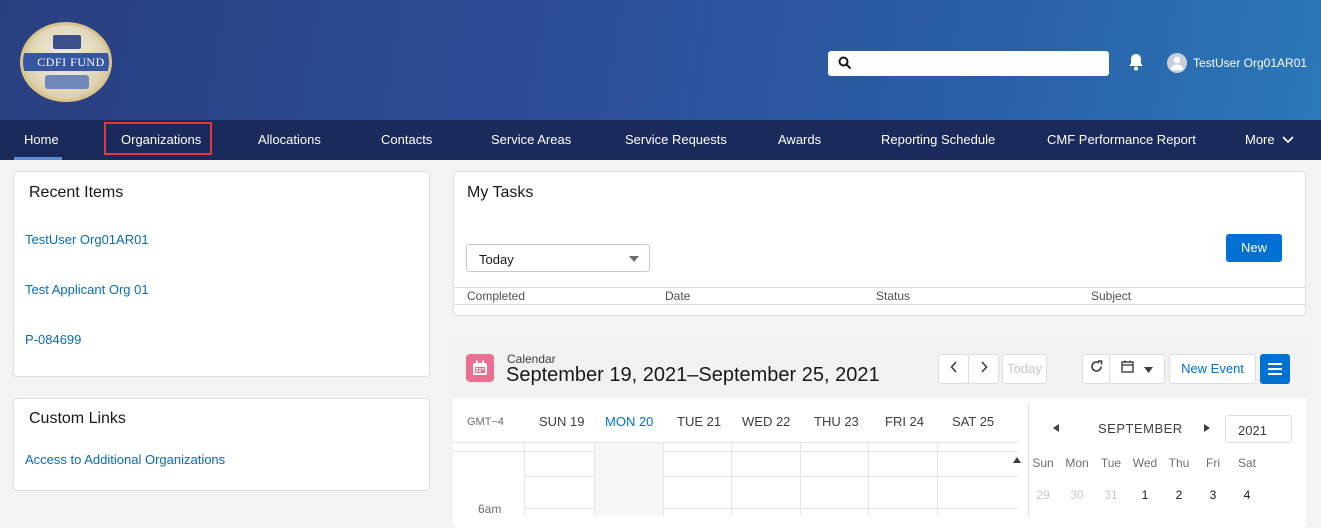 The height and width of the screenshot is (528, 1321). What do you see at coordinates (893, 296) in the screenshot?
I see `column-status: Status` at bounding box center [893, 296].